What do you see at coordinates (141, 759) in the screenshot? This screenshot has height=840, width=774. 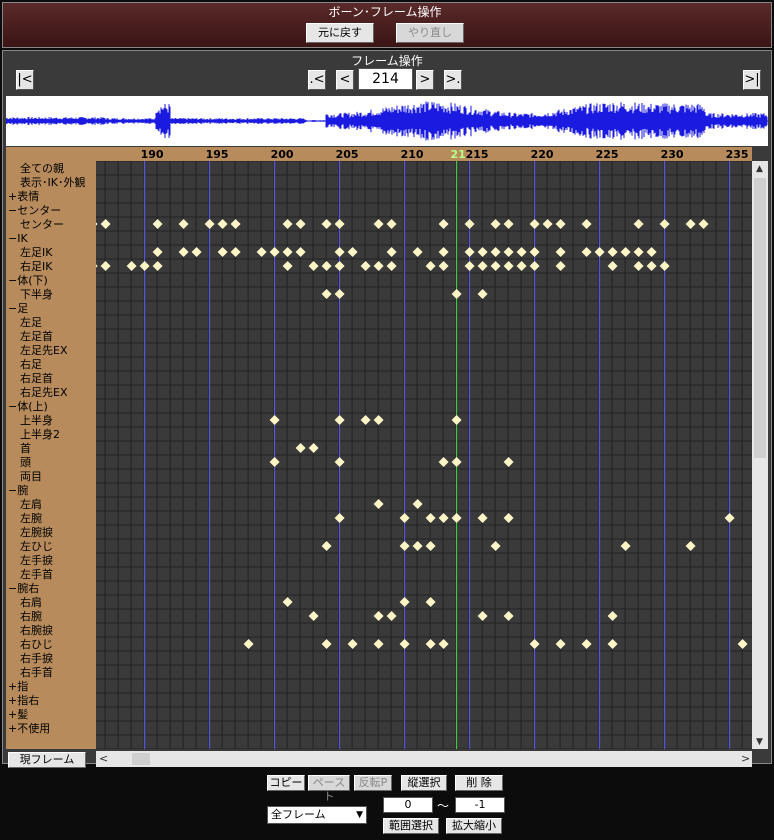 I see `horizontal-scroll-thumb` at bounding box center [141, 759].